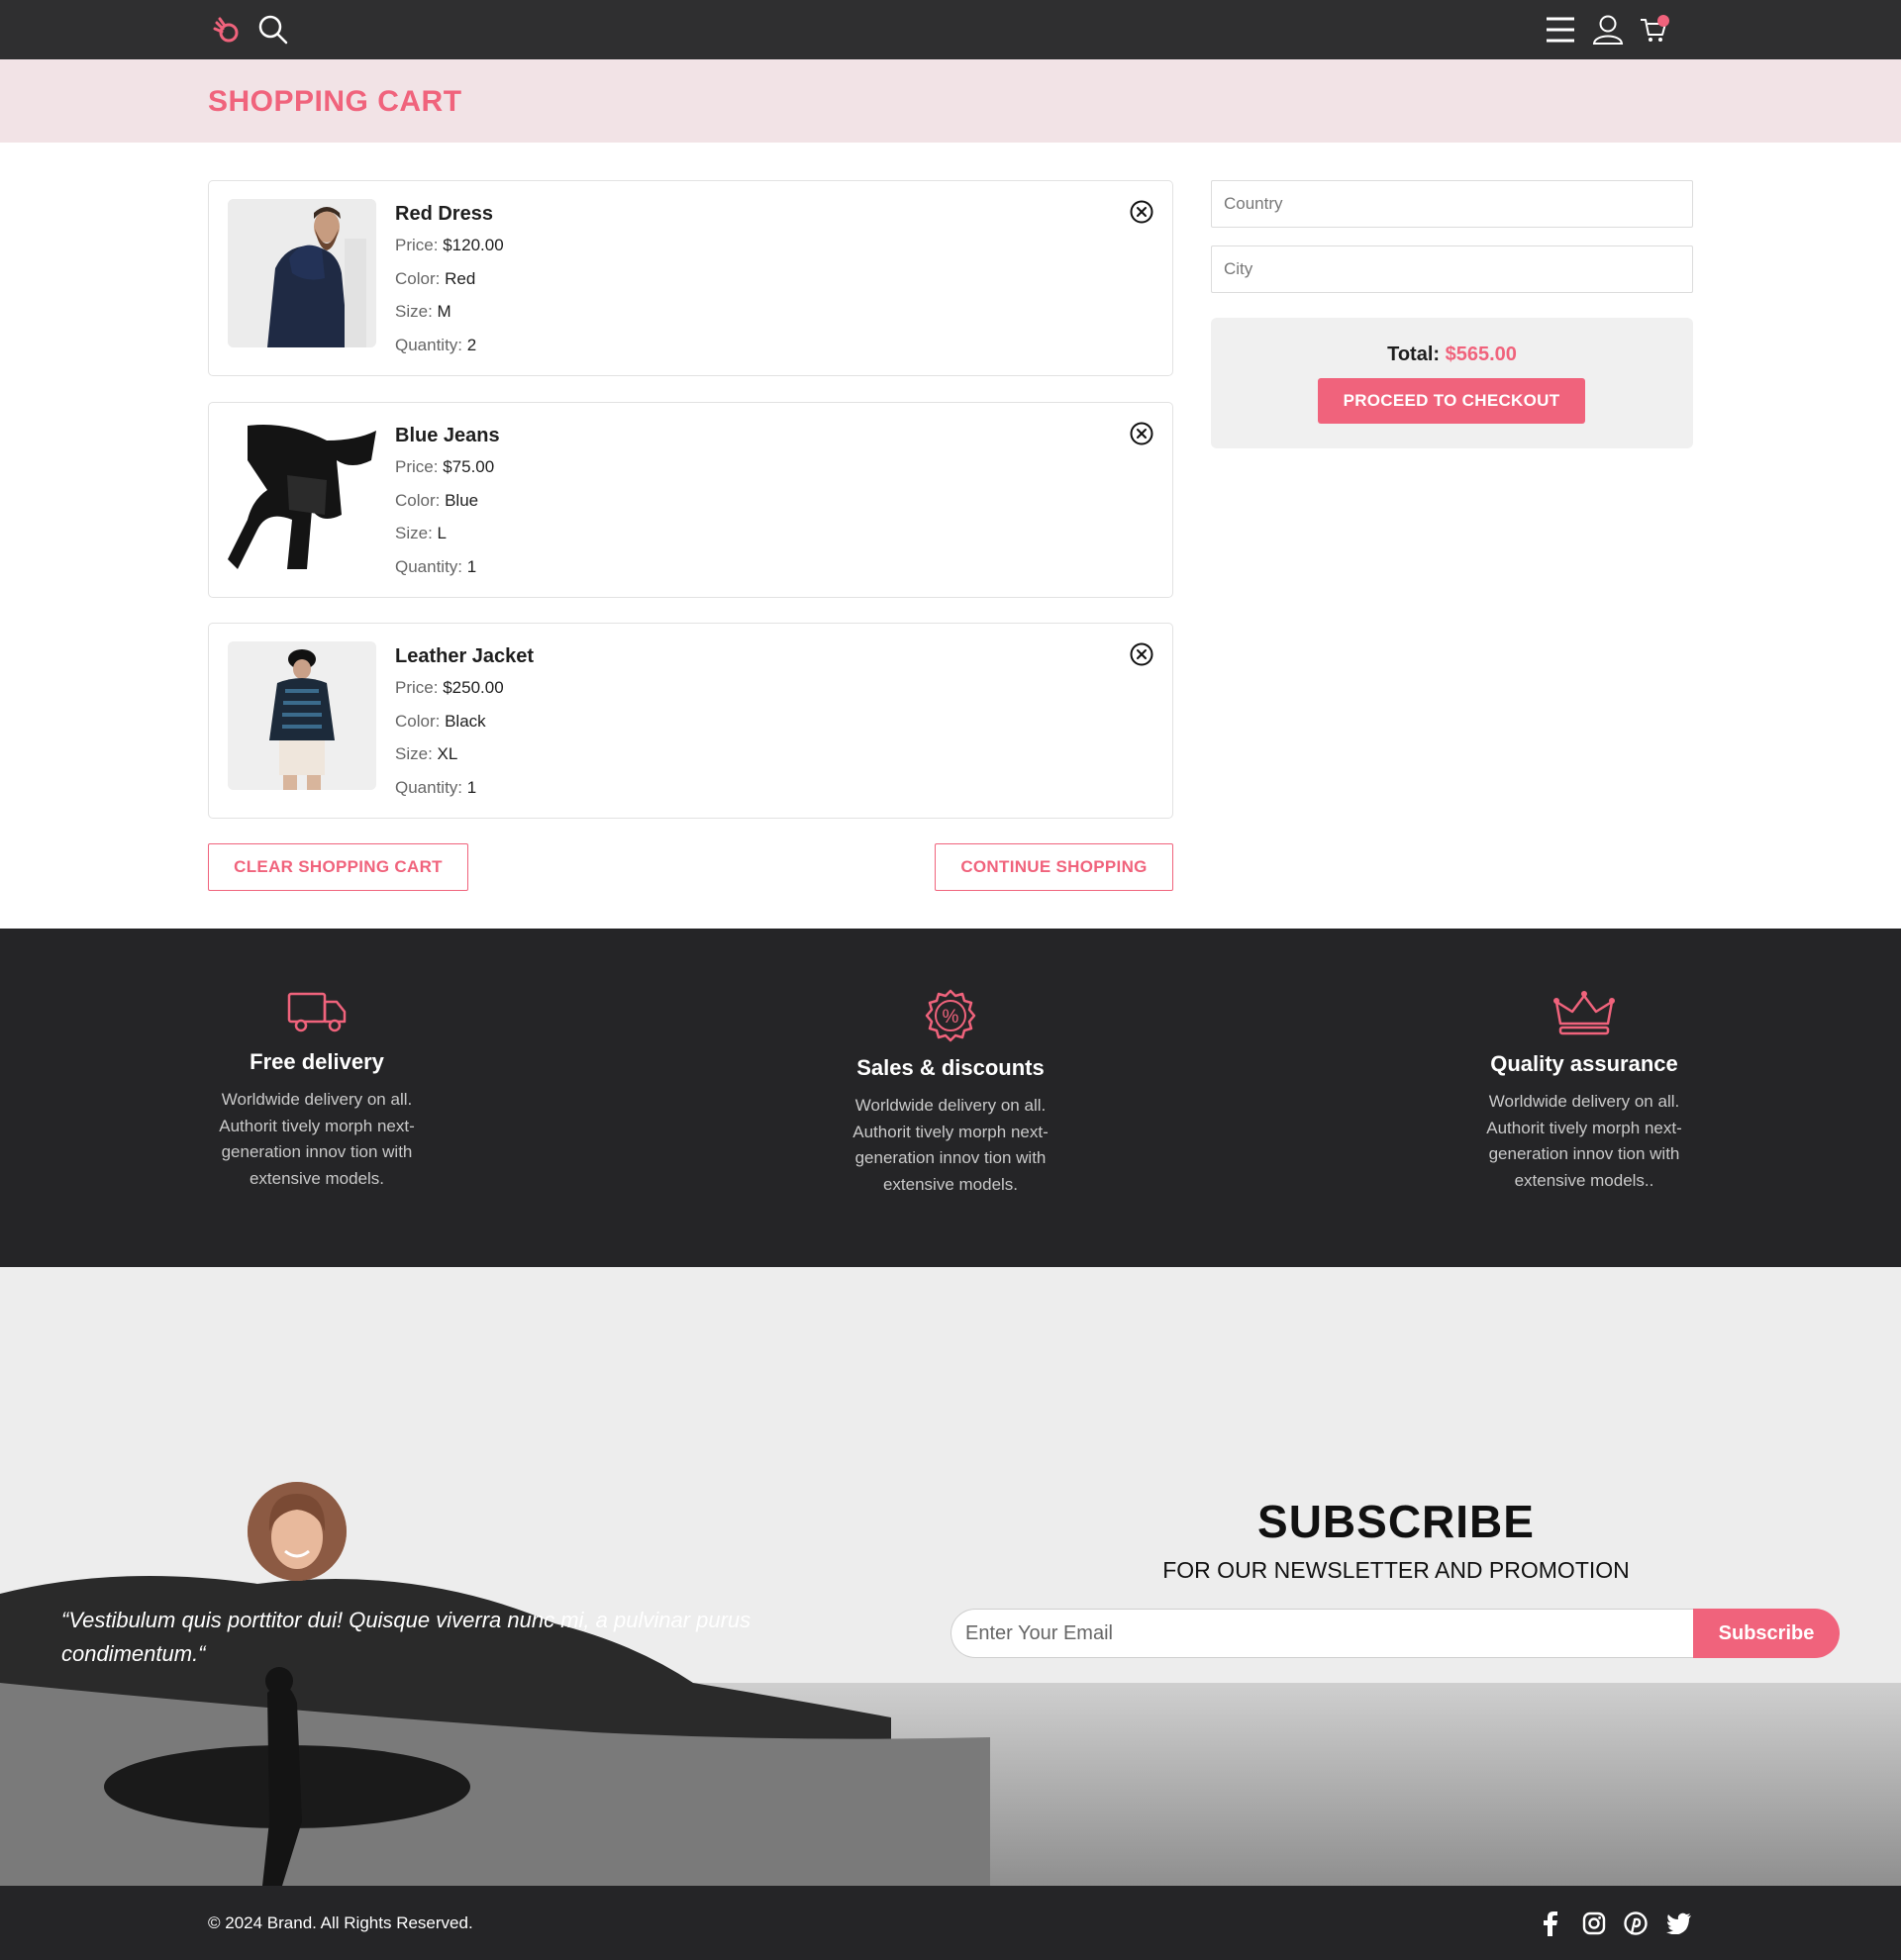  What do you see at coordinates (449, 245) in the screenshot?
I see `item-price: Price: $120.00` at bounding box center [449, 245].